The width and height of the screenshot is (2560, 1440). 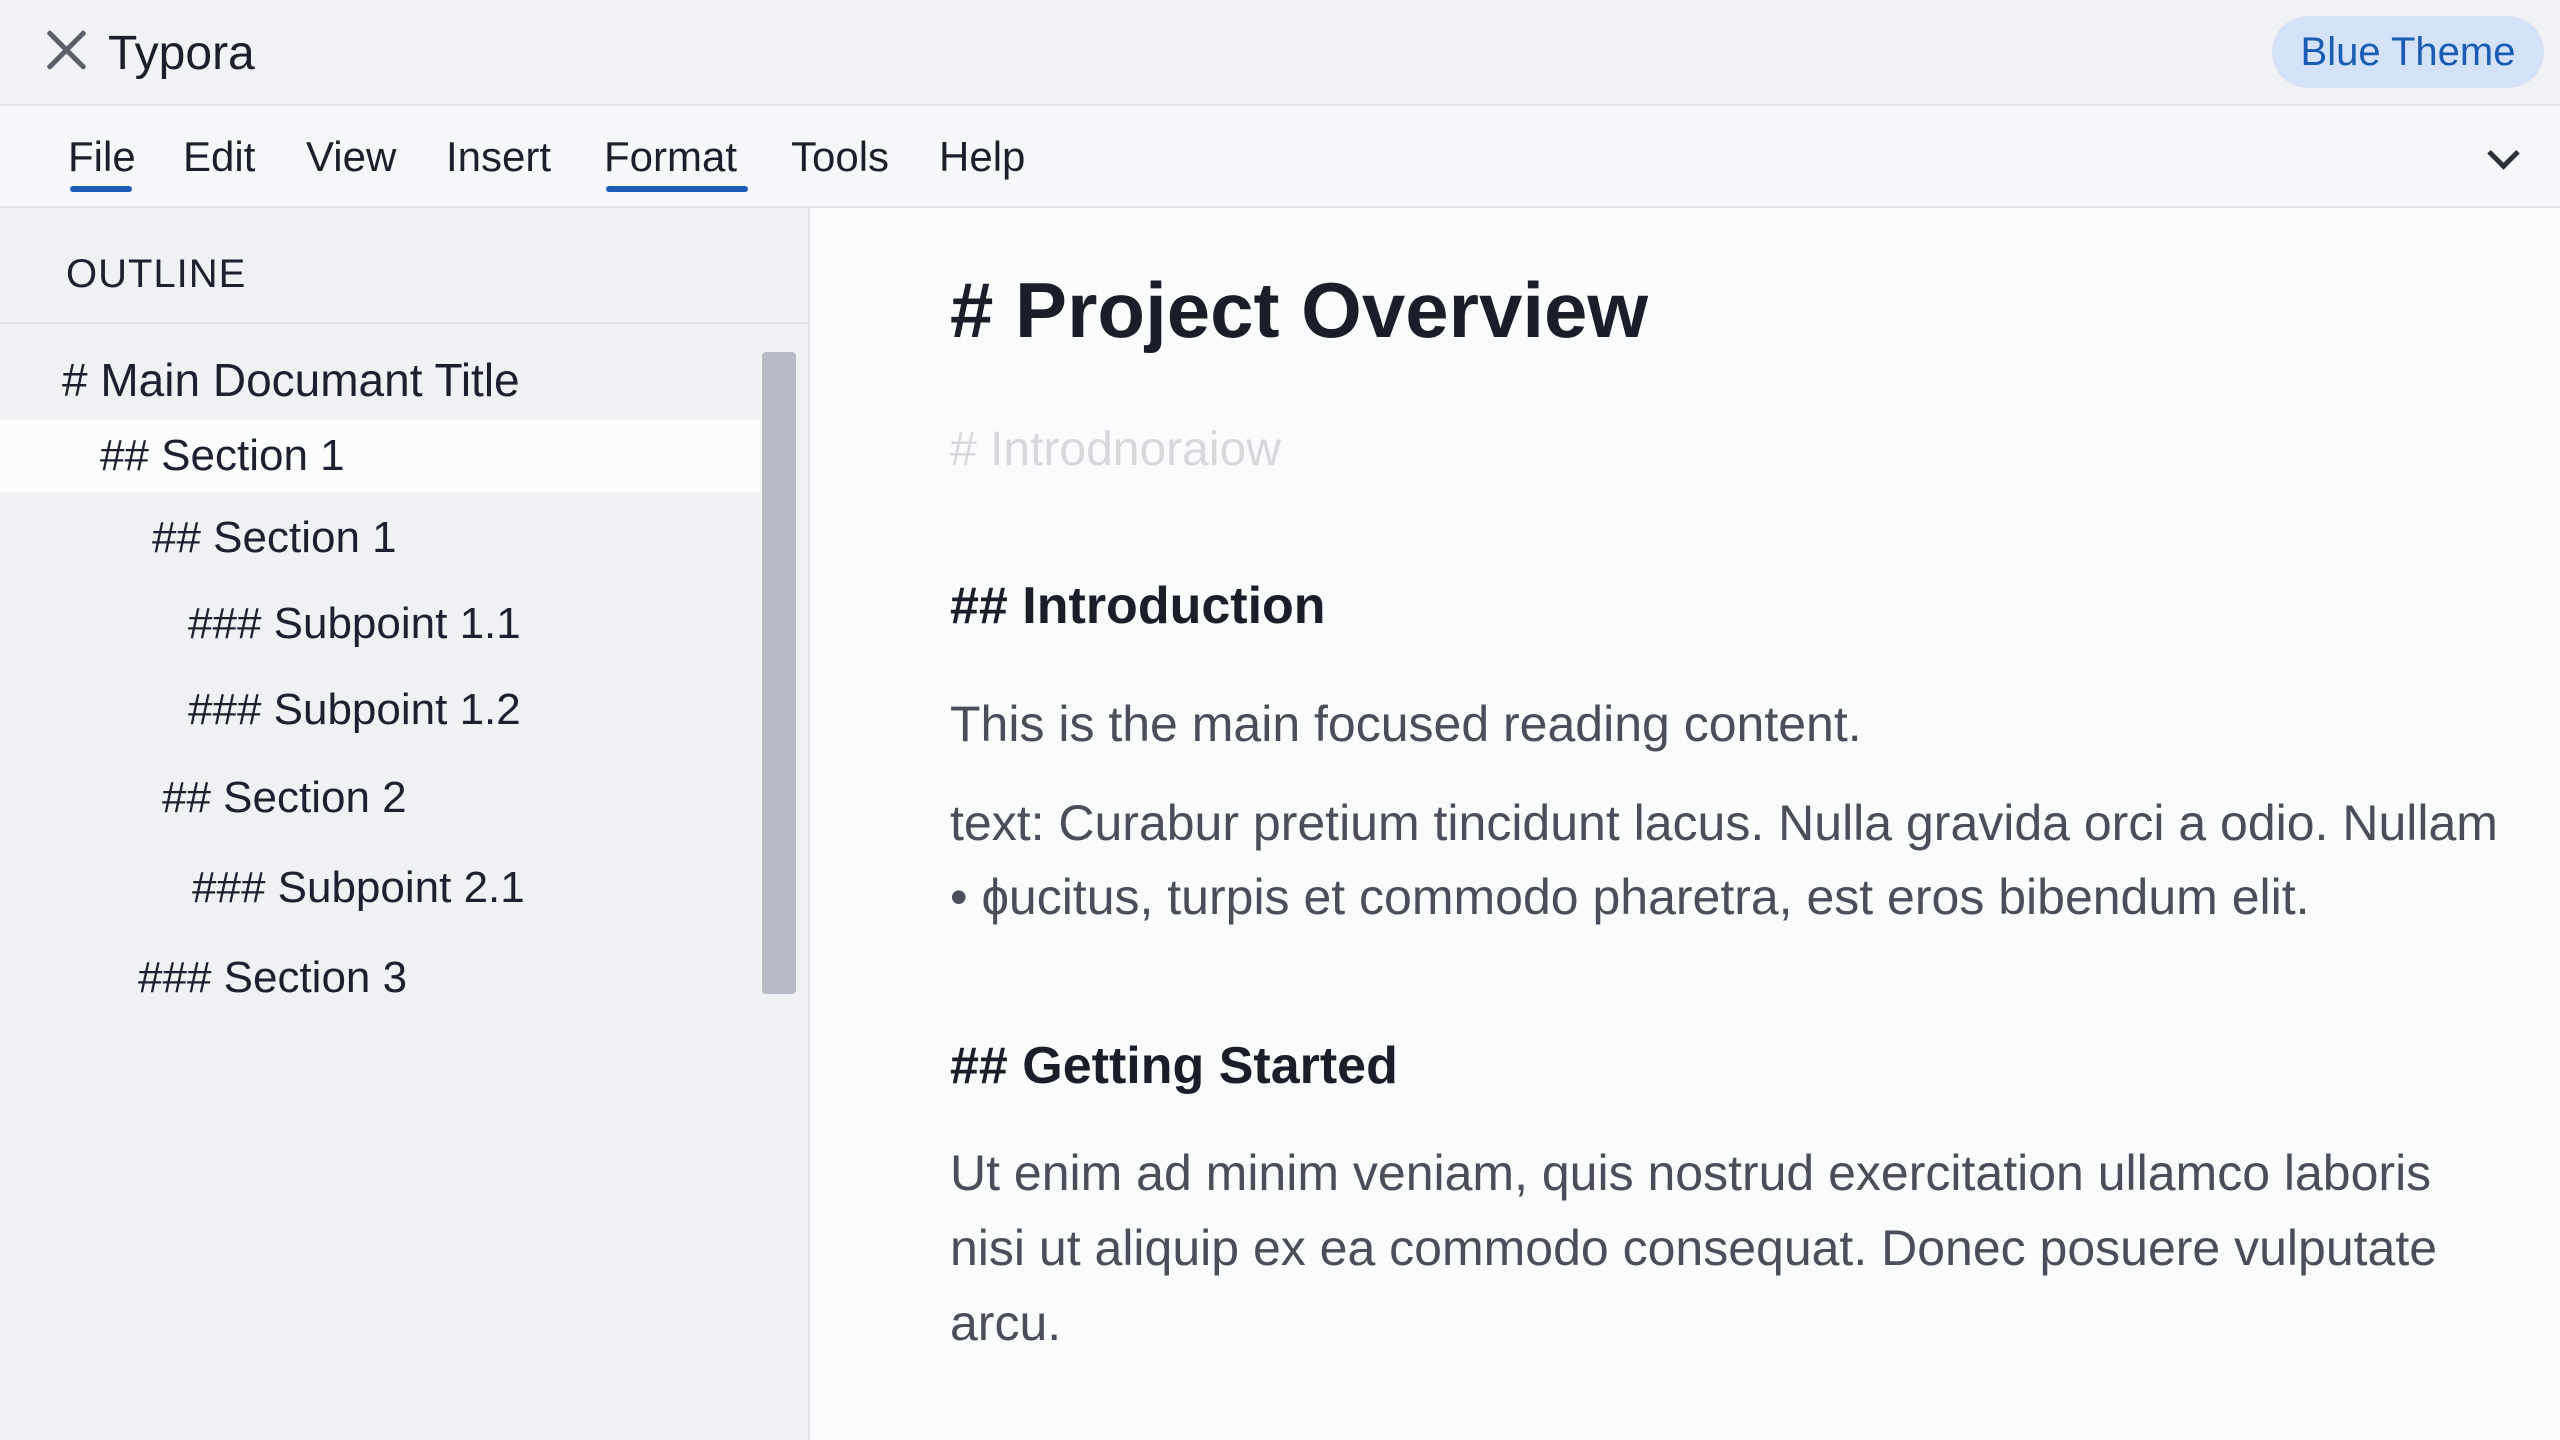 What do you see at coordinates (443, 978) in the screenshot?
I see `outline-item-section-3: ### Section 3` at bounding box center [443, 978].